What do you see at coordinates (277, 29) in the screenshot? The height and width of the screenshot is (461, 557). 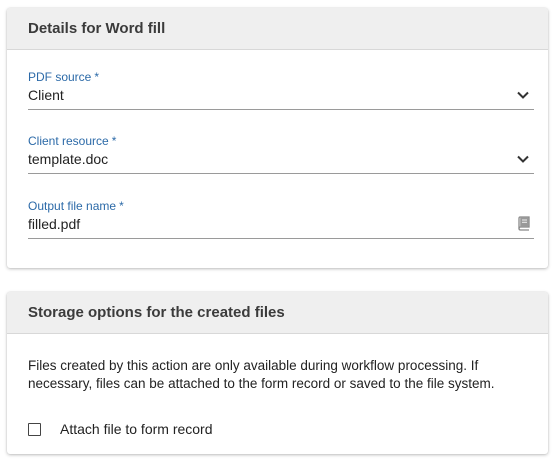 I see `details-header: Details for Word fill` at bounding box center [277, 29].